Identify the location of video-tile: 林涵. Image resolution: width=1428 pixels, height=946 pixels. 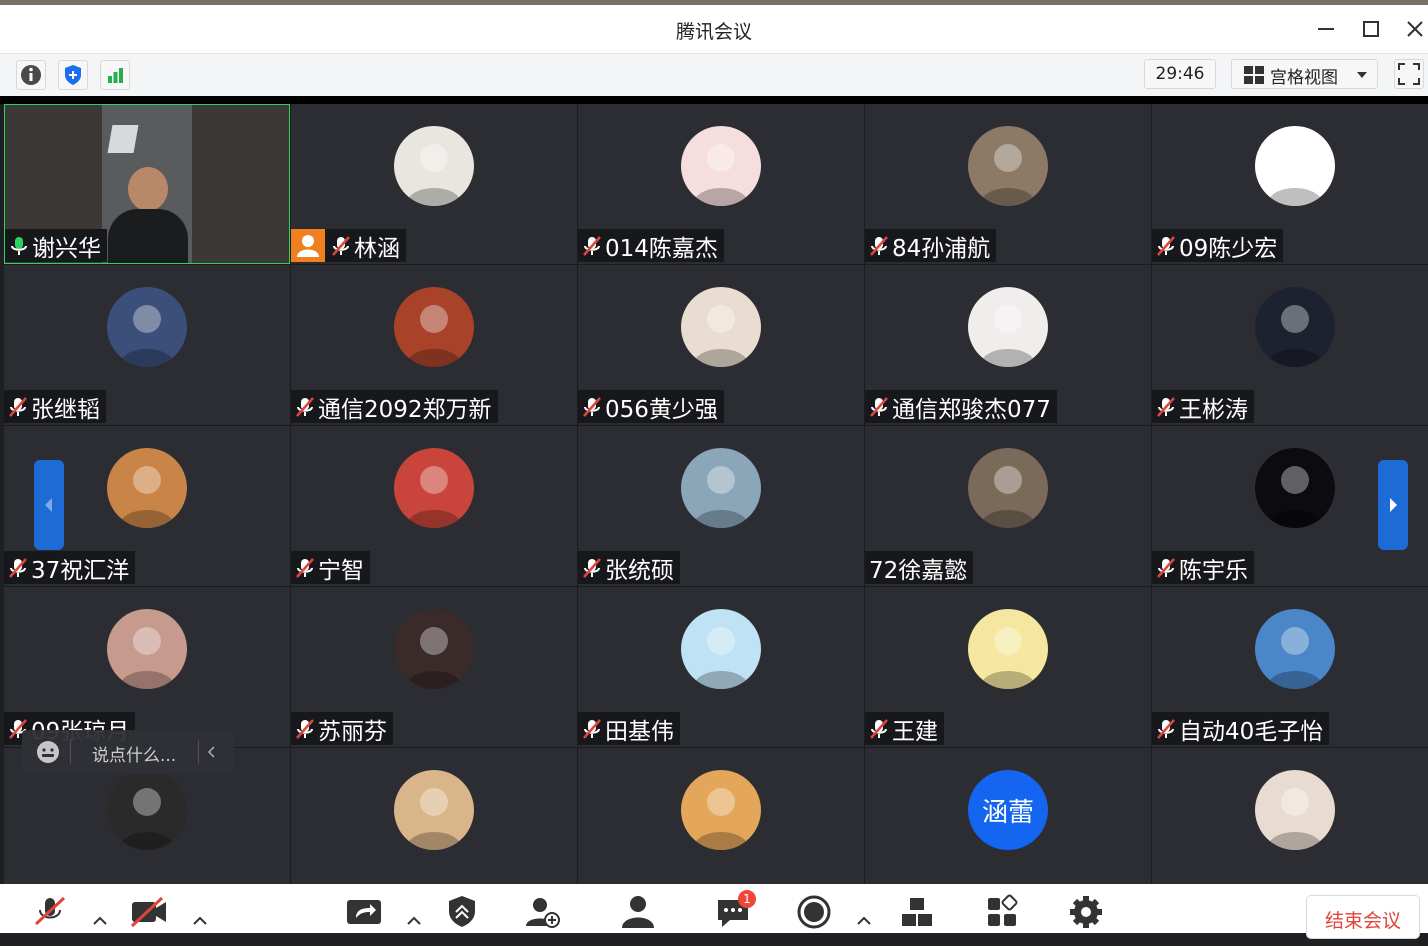
(434, 184).